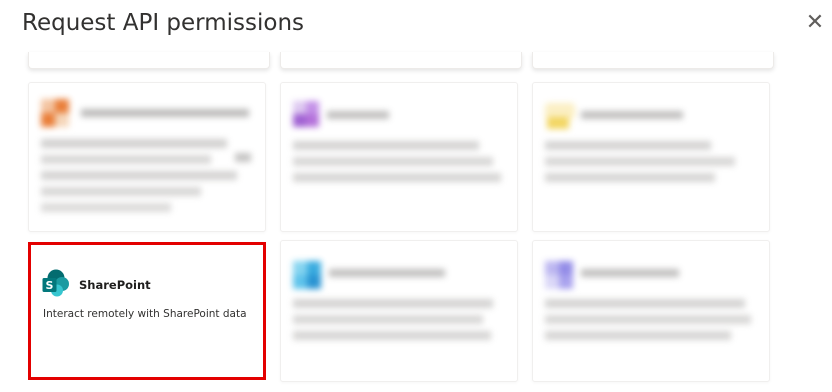  Describe the element at coordinates (145, 314) in the screenshot. I see `sharepoint-card-description: Interact remotely with SharePoint data` at that location.